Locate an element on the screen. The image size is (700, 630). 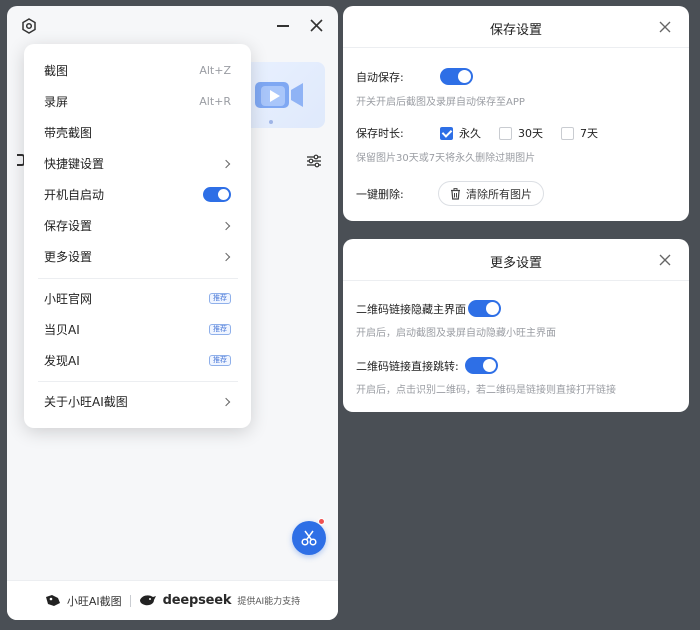
footer-bar: 小旺AI截图 deepseek 提供AI能力支持 is located at coordinates (172, 600).